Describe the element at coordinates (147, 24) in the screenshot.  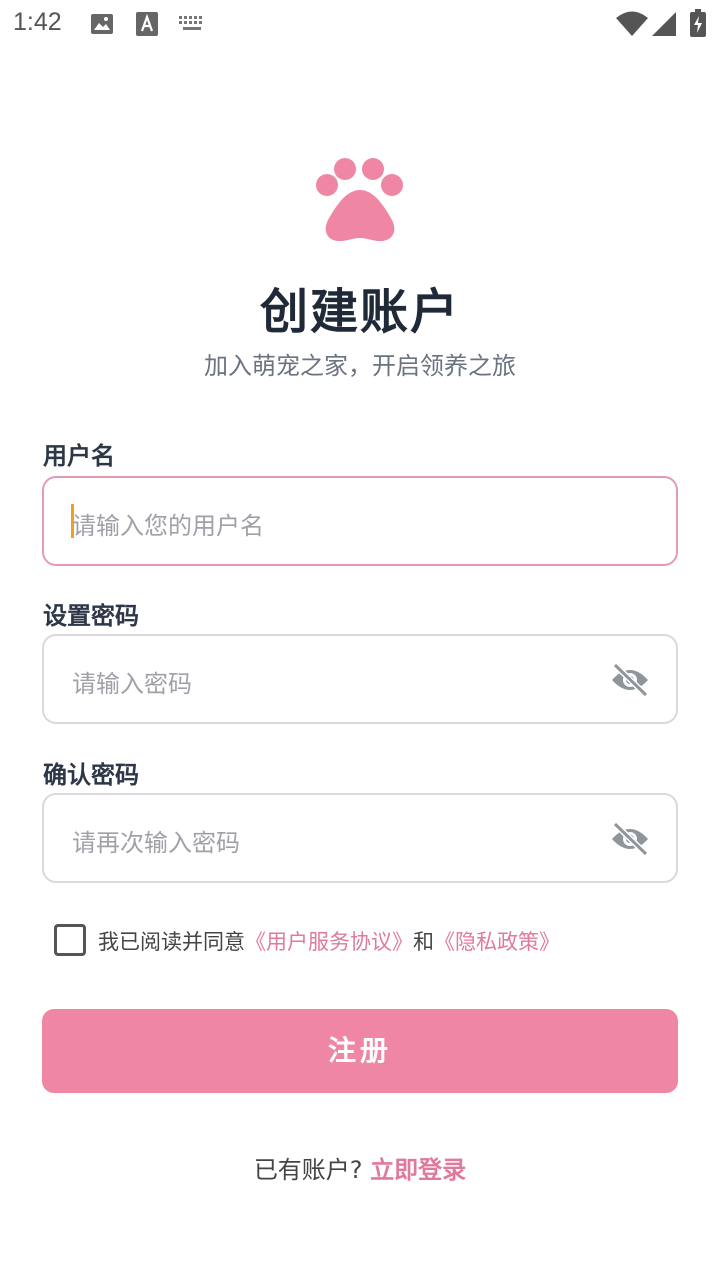
I see `text-a-icon` at that location.